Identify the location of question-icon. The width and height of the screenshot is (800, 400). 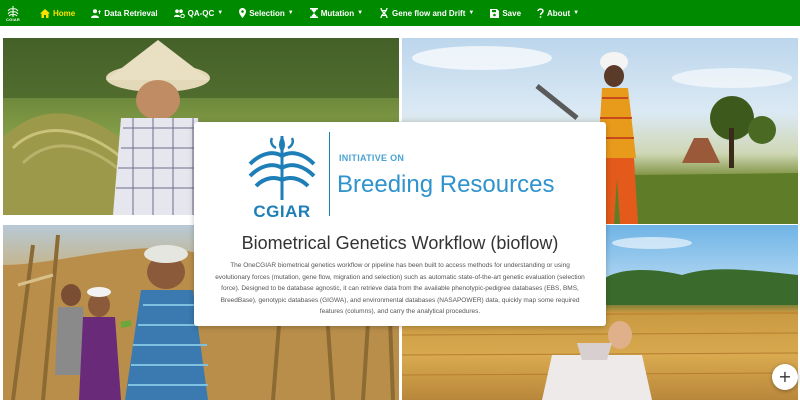
(540, 13).